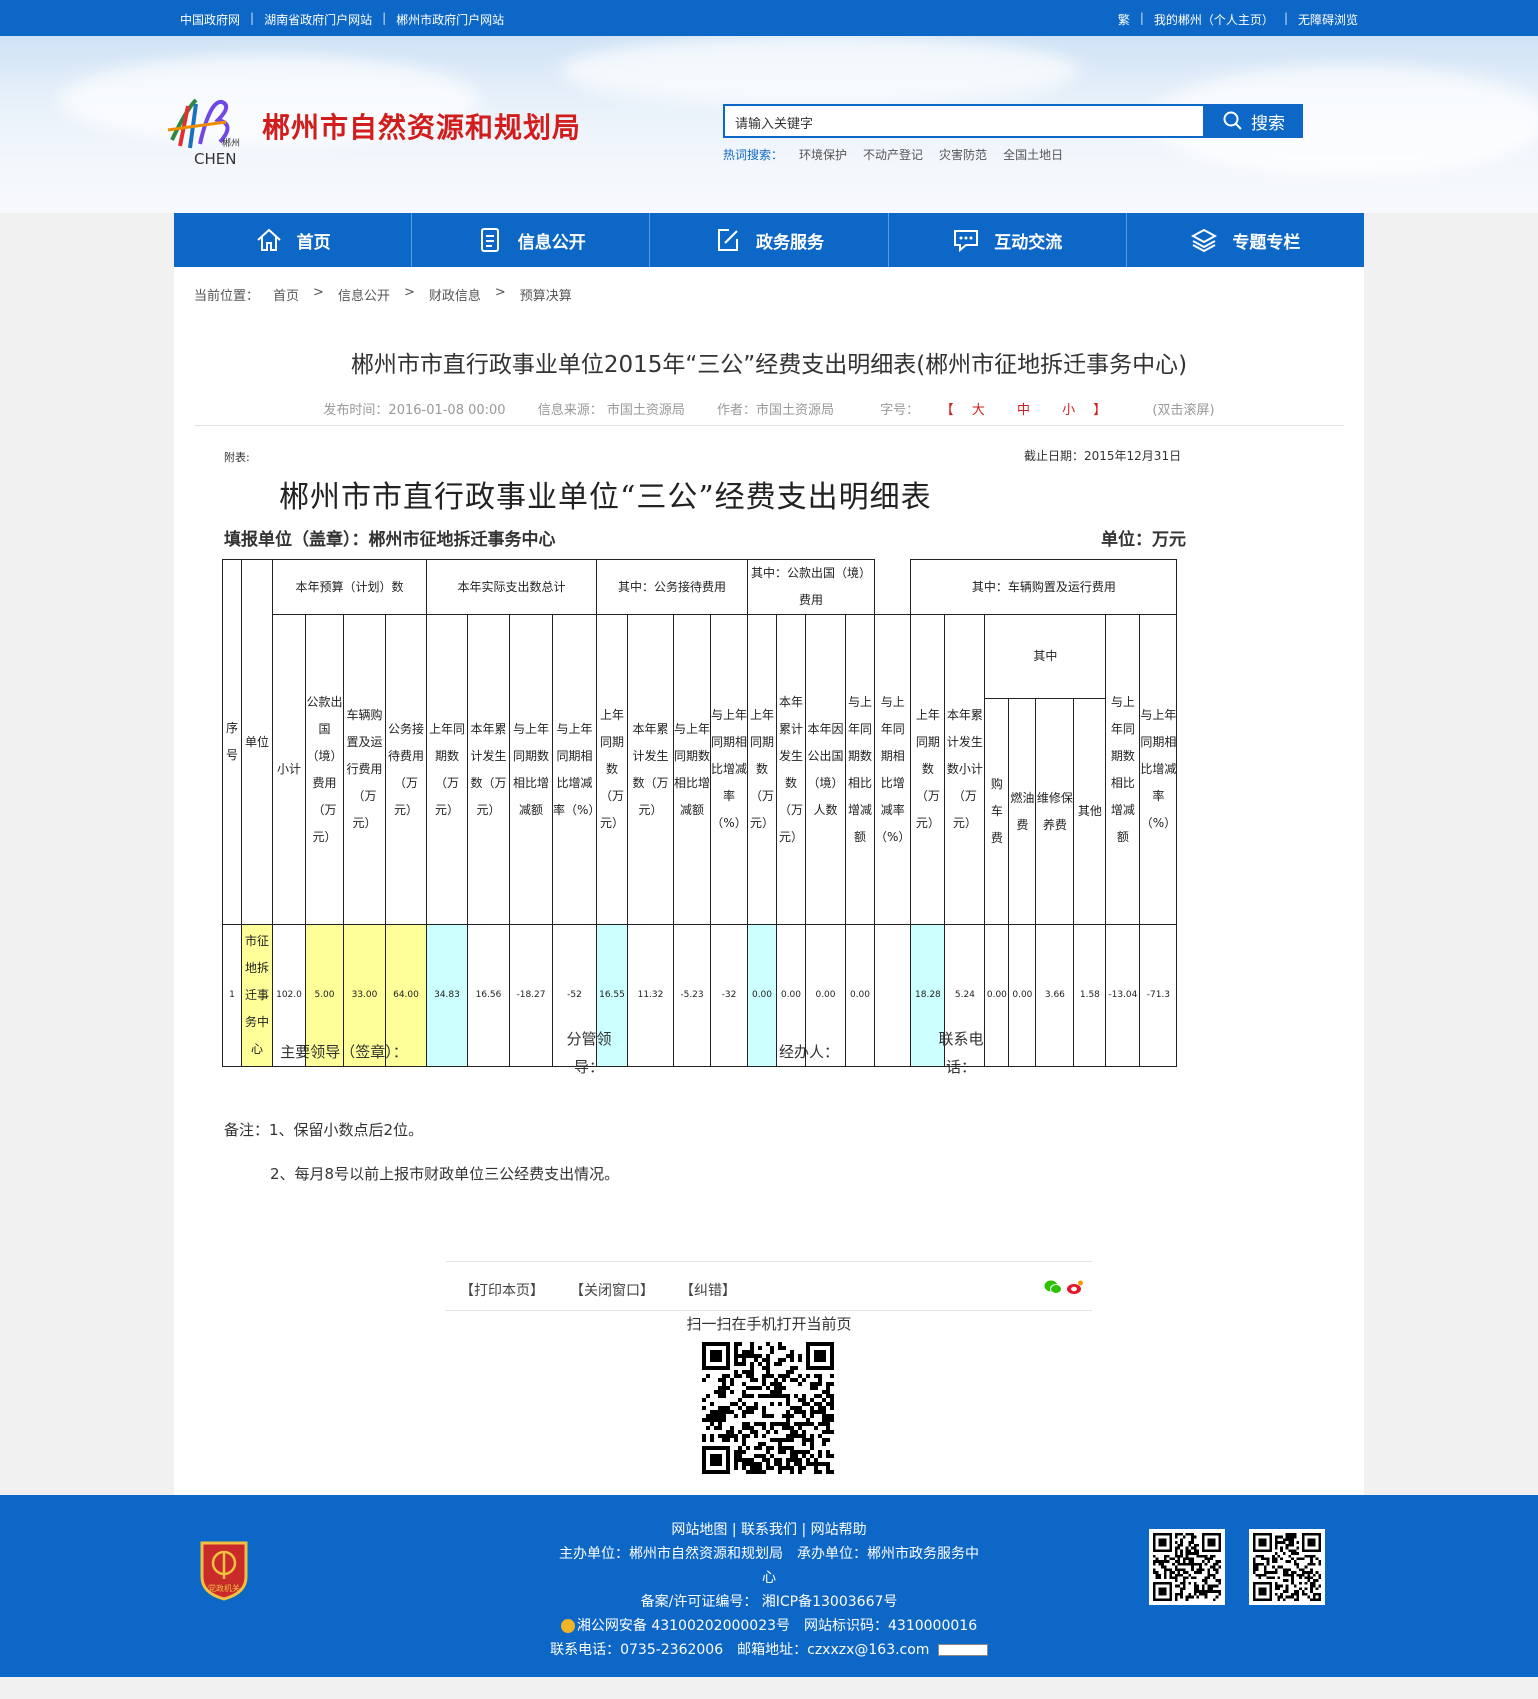 The image size is (1538, 1699). I want to click on nav-item-service: 政务服务, so click(769, 240).